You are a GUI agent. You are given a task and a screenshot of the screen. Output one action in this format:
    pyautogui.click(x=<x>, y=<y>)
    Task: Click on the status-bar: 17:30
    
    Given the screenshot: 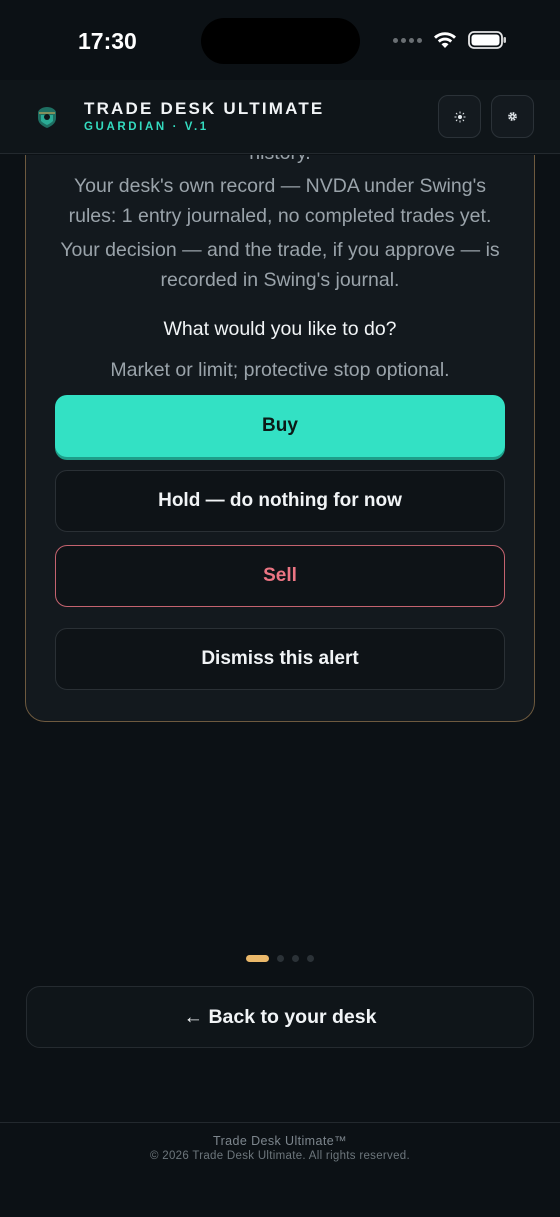 What is the action you would take?
    pyautogui.click(x=280, y=40)
    